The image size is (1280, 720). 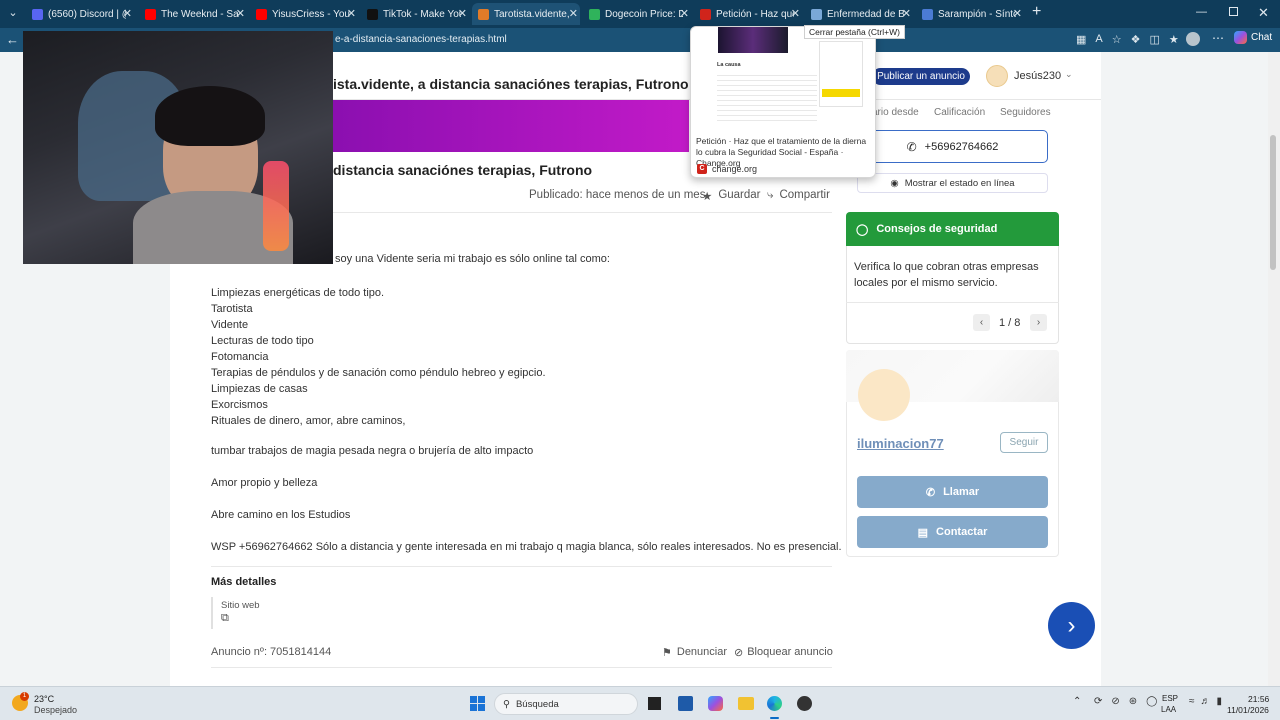 I want to click on close-window-button: ✕, so click(x=1263, y=13).